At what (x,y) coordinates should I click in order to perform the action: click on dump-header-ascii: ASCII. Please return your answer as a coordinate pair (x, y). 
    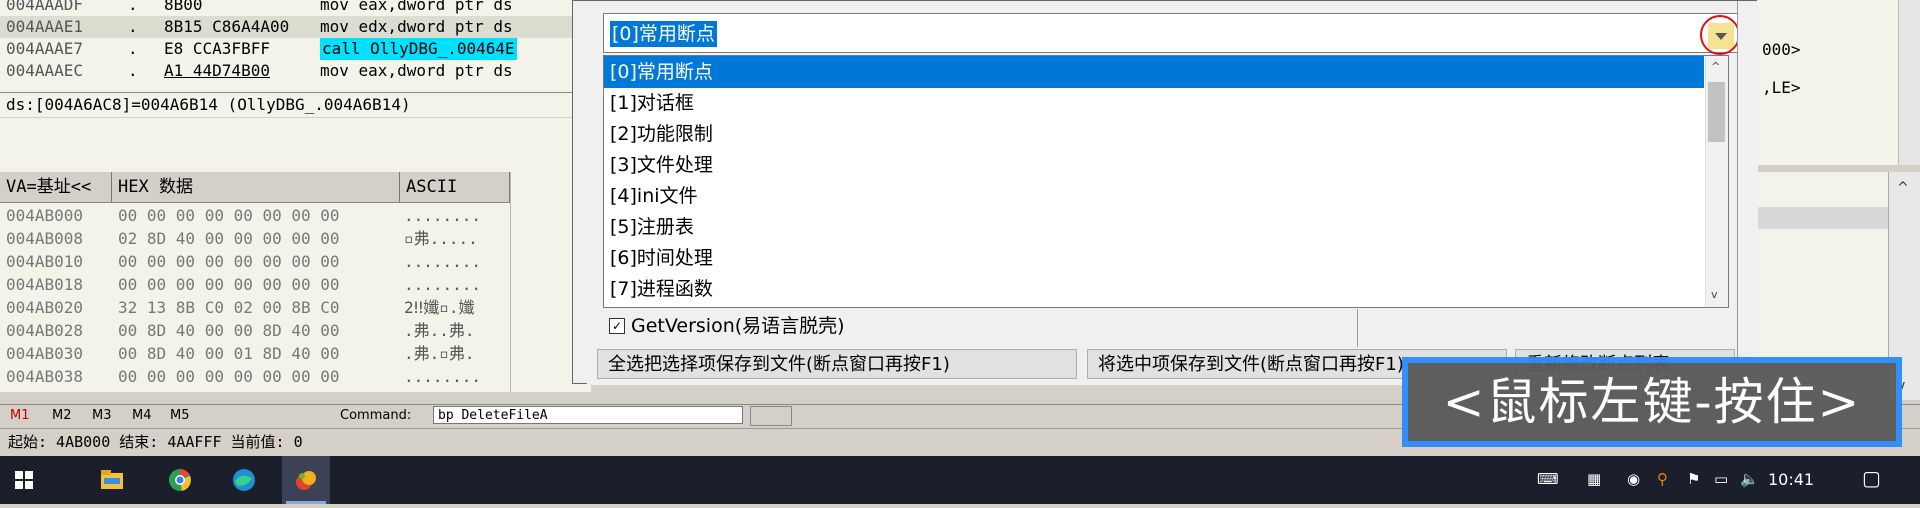
    Looking at the image, I should click on (455, 187).